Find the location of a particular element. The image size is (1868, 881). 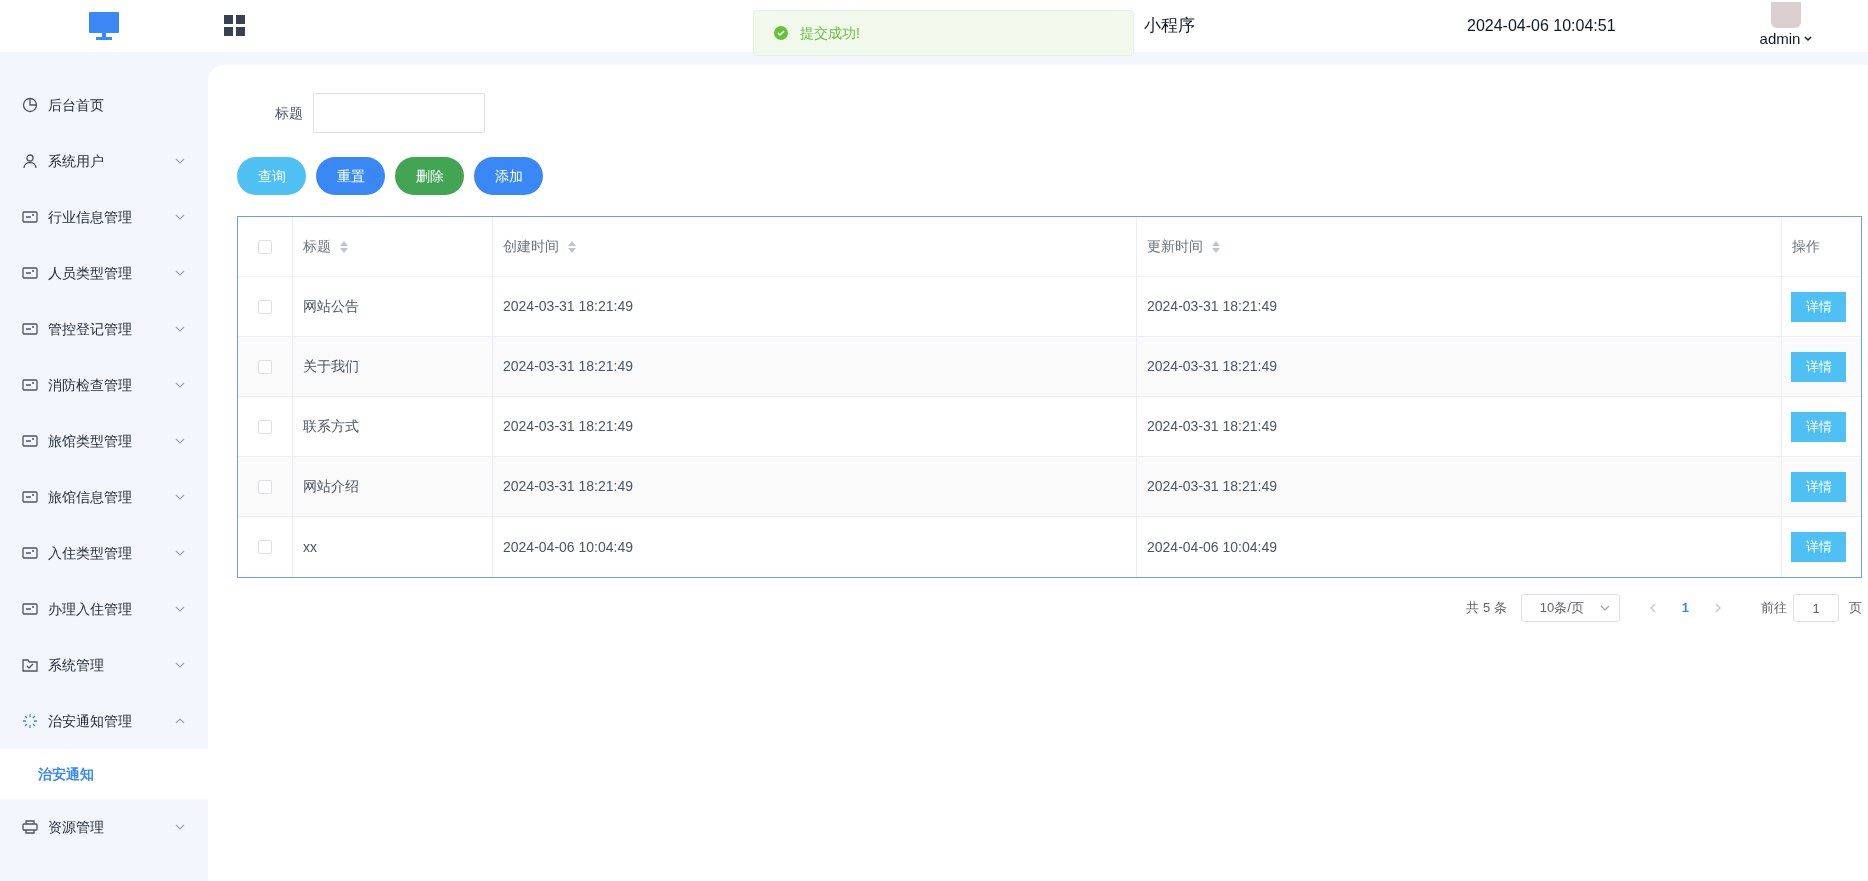

sidebar-item: 系统用户 is located at coordinates (104, 161).